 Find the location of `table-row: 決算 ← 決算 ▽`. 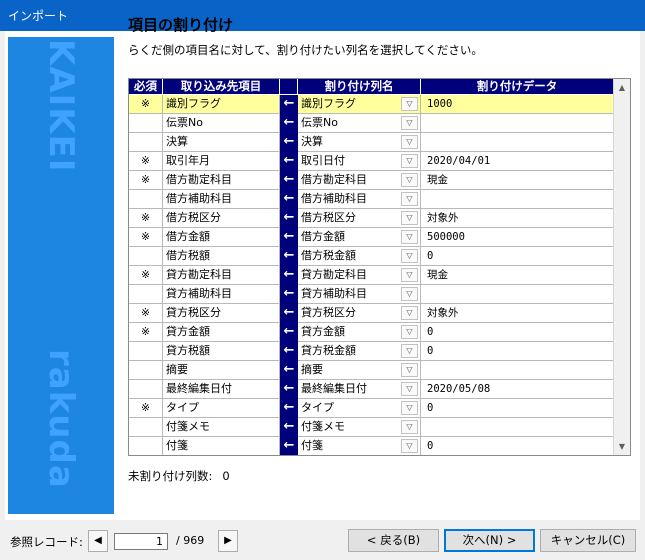

table-row: 決算 ← 決算 ▽ is located at coordinates (371, 142).